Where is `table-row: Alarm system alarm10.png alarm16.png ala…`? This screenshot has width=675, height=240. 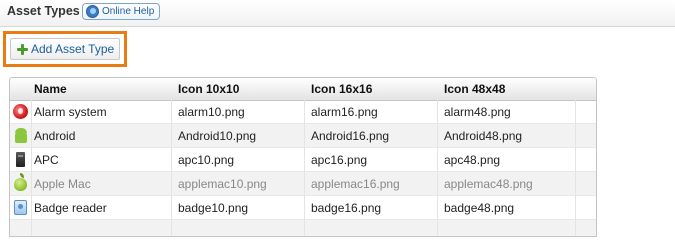 table-row: Alarm system alarm10.png alarm16.png ala… is located at coordinates (303, 112).